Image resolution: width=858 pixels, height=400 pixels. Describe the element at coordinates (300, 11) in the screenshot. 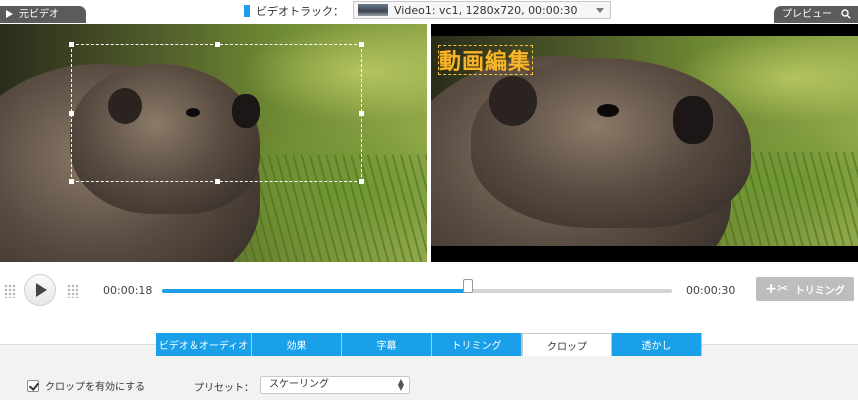

I see `video-track-label: ビデオトラック：` at that location.